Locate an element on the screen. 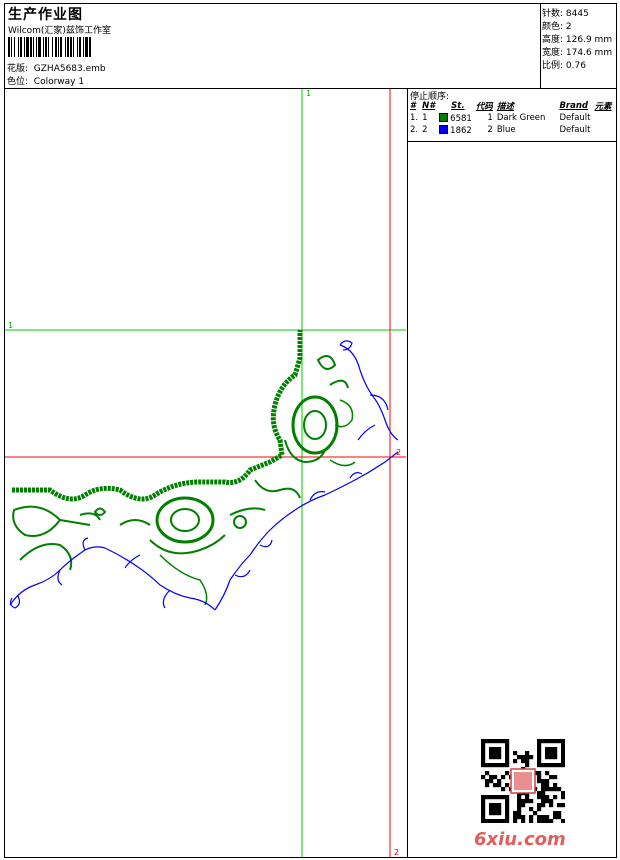  medallion-core is located at coordinates (315, 425).